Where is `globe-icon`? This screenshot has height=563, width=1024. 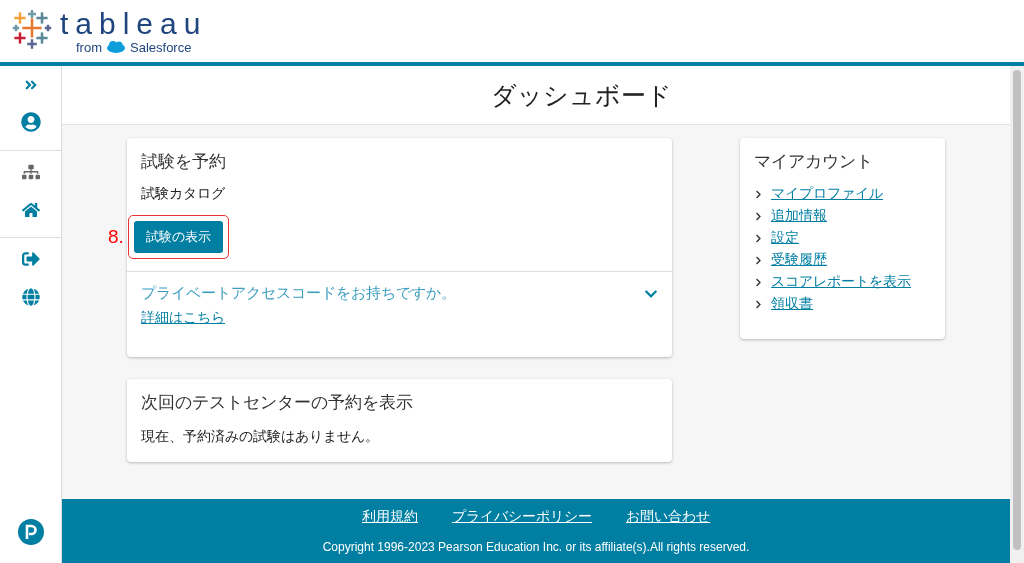
globe-icon is located at coordinates (30, 297).